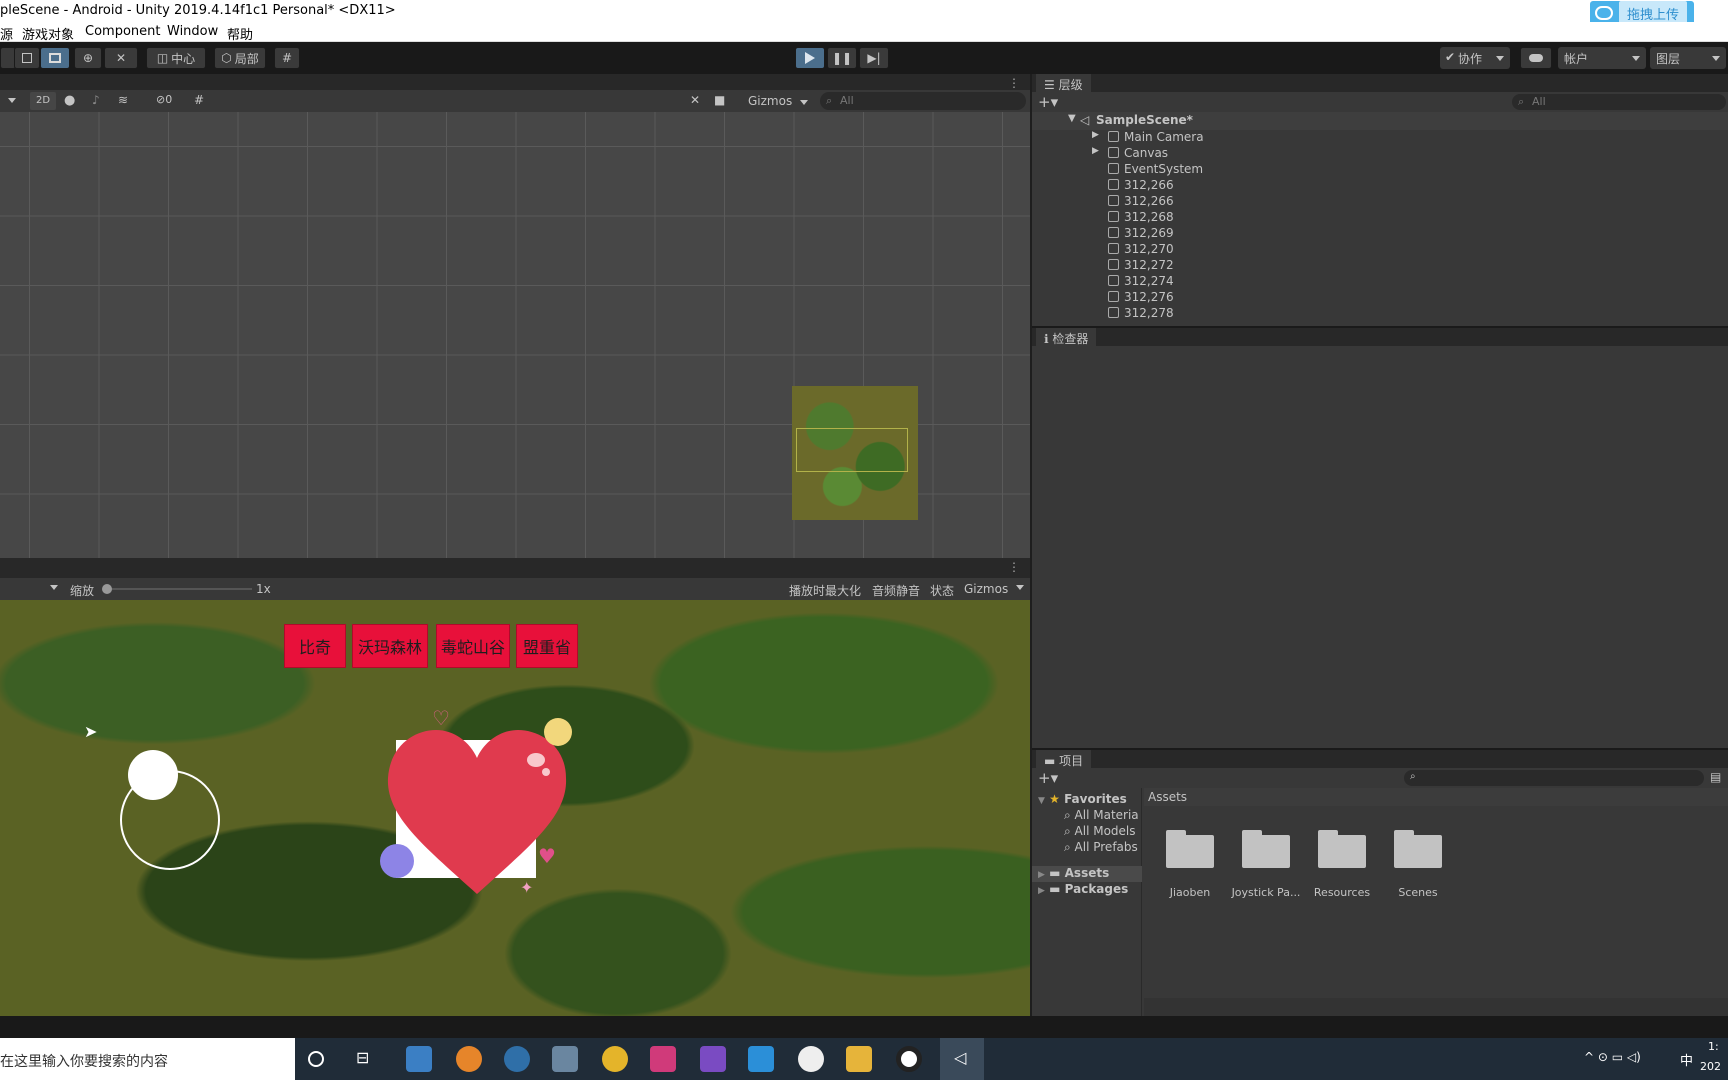 The width and height of the screenshot is (1728, 1080). What do you see at coordinates (390, 646) in the screenshot?
I see `map-button-woma: 沃玛森林` at bounding box center [390, 646].